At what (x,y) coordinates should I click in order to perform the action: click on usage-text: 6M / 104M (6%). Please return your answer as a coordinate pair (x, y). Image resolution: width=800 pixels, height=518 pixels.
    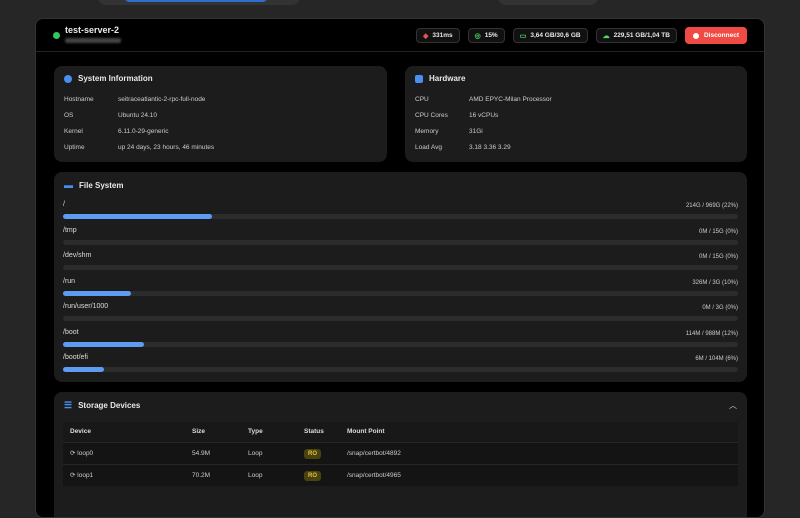
    Looking at the image, I should click on (716, 359).